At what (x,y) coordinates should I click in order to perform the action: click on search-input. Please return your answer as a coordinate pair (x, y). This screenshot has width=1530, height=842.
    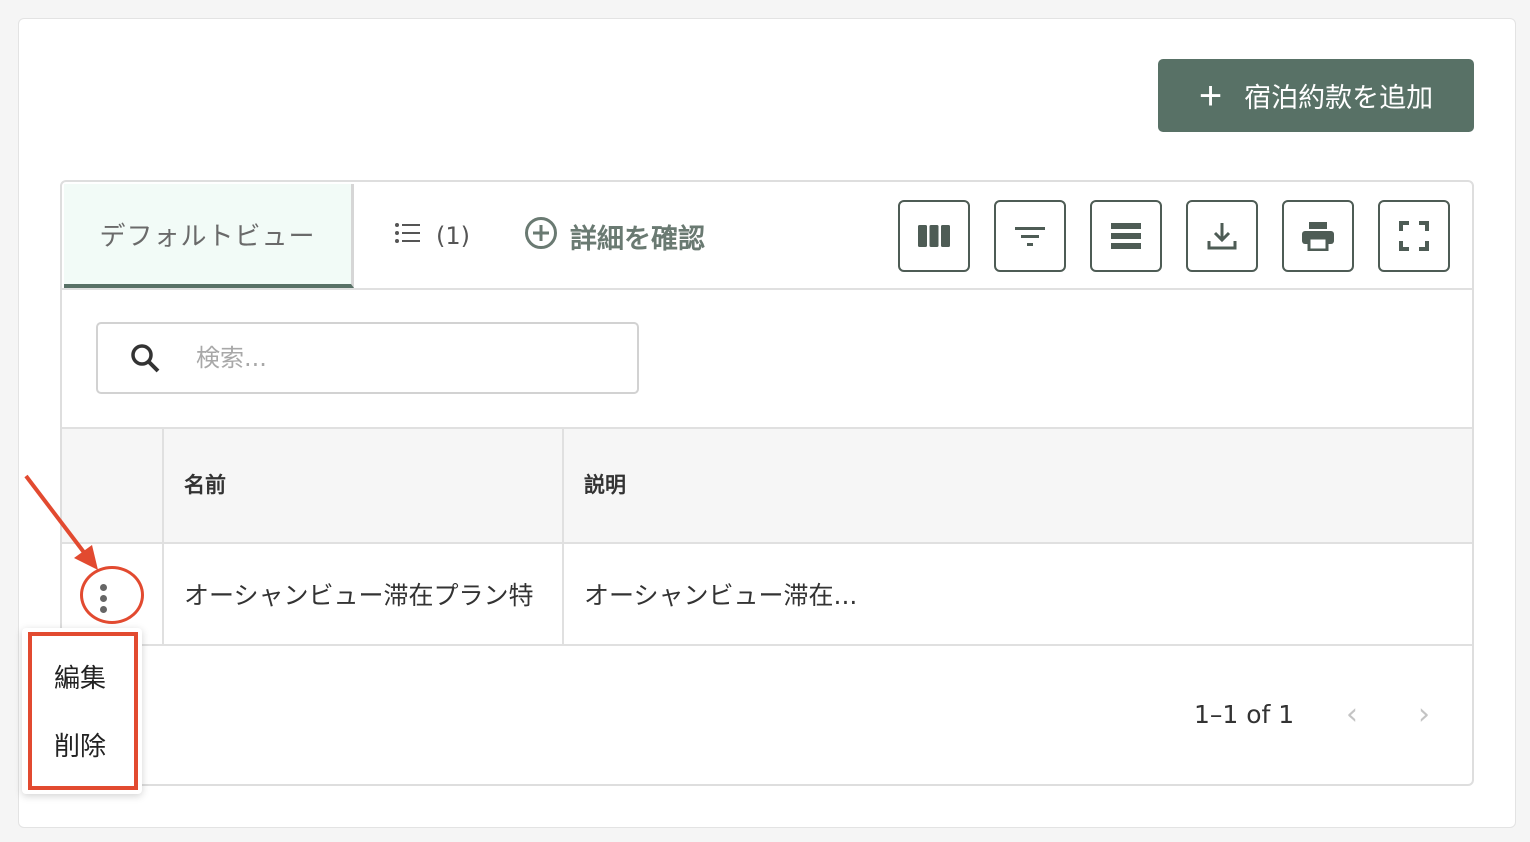
    Looking at the image, I should click on (346, 358).